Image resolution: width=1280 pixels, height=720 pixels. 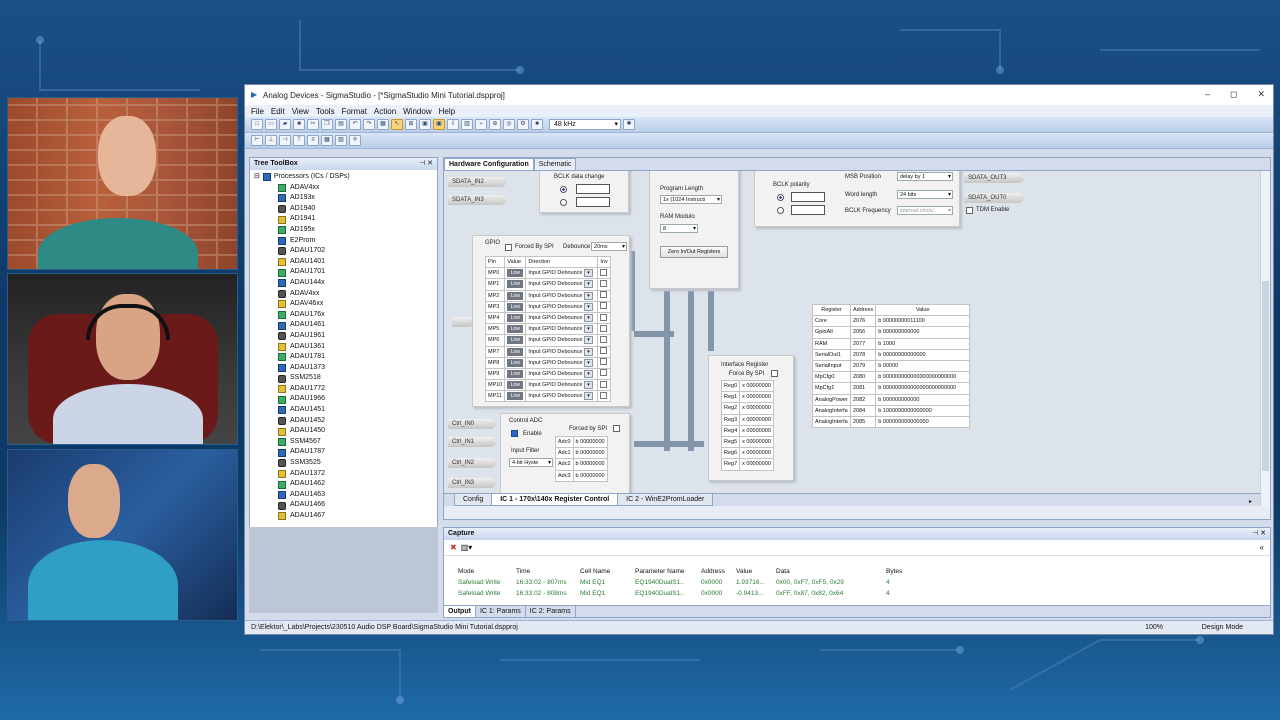 What do you see at coordinates (343, 410) in the screenshot?
I see `tree-item: ADAU1451` at bounding box center [343, 410].